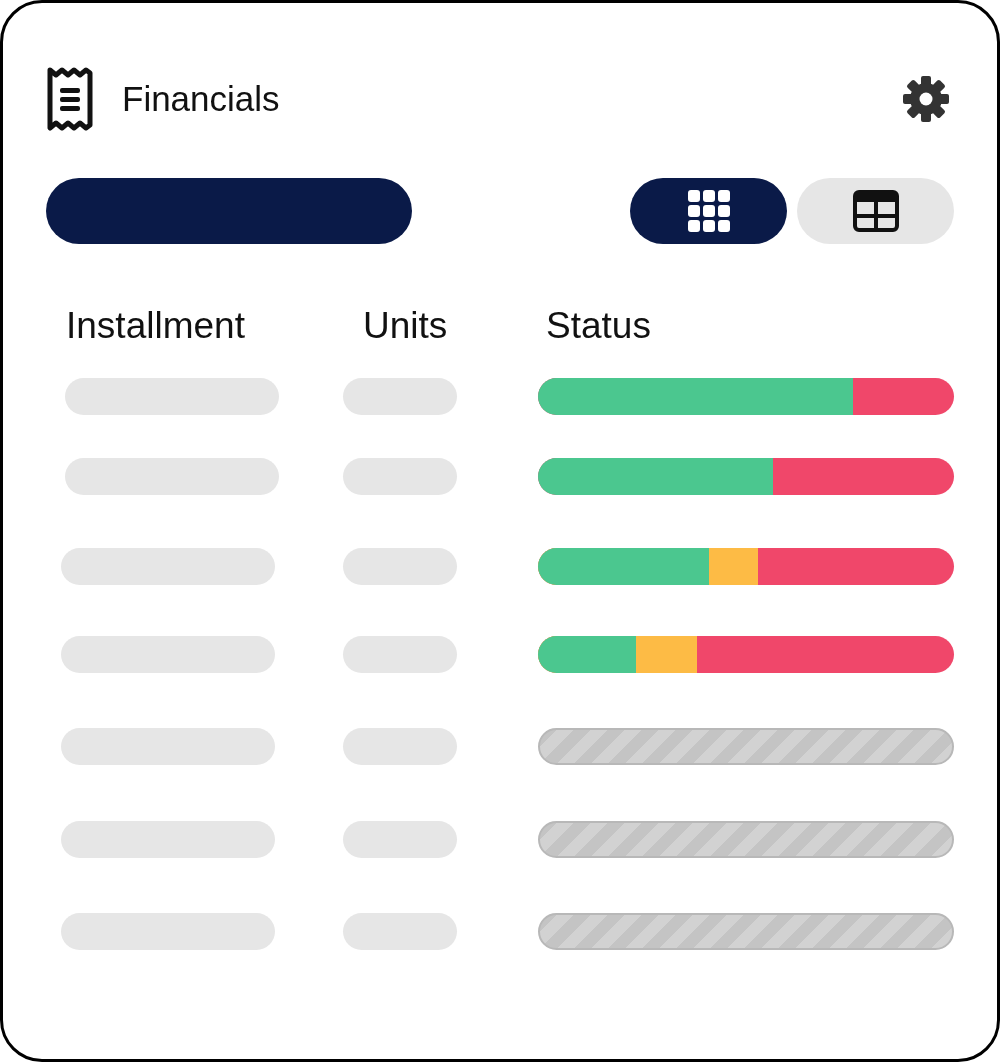 The image size is (1000, 1062). What do you see at coordinates (926, 99) in the screenshot?
I see `settings-icon` at bounding box center [926, 99].